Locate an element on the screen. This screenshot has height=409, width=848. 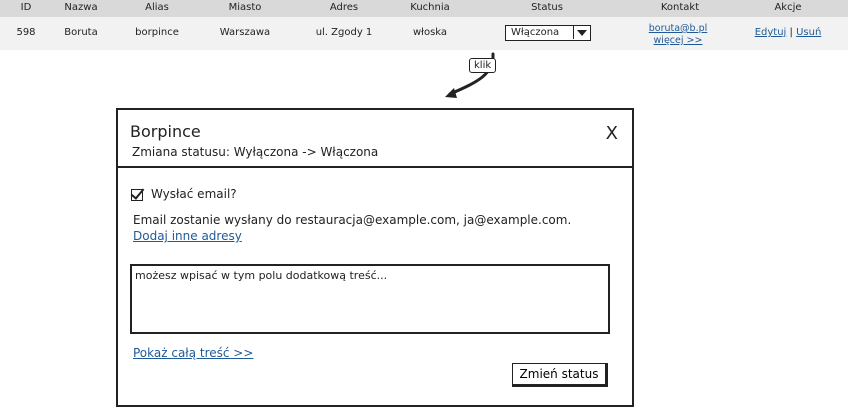
cell-address: ul. Zgody 1 is located at coordinates (344, 32).